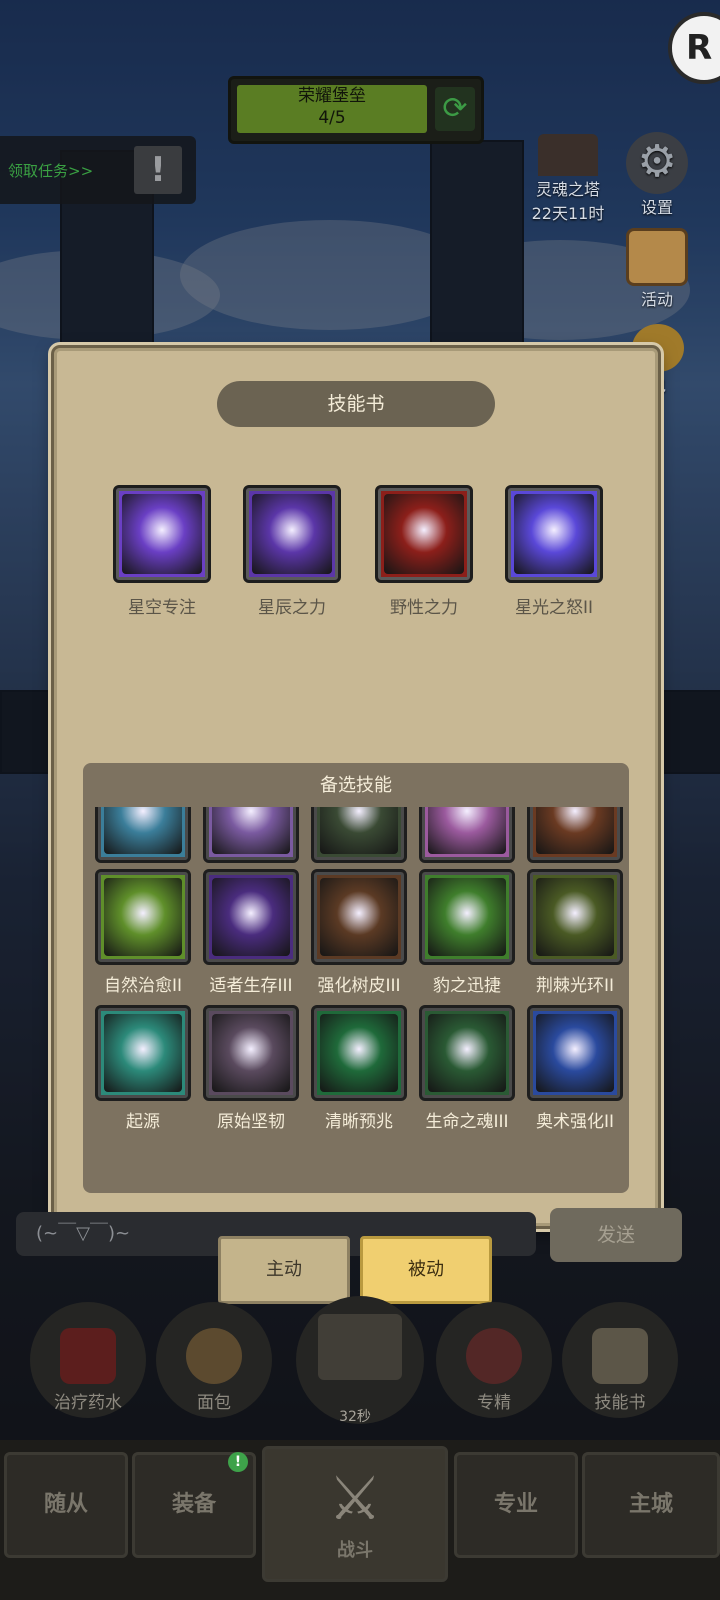  Describe the element at coordinates (657, 163) in the screenshot. I see `gear-icon: ⚙` at that location.